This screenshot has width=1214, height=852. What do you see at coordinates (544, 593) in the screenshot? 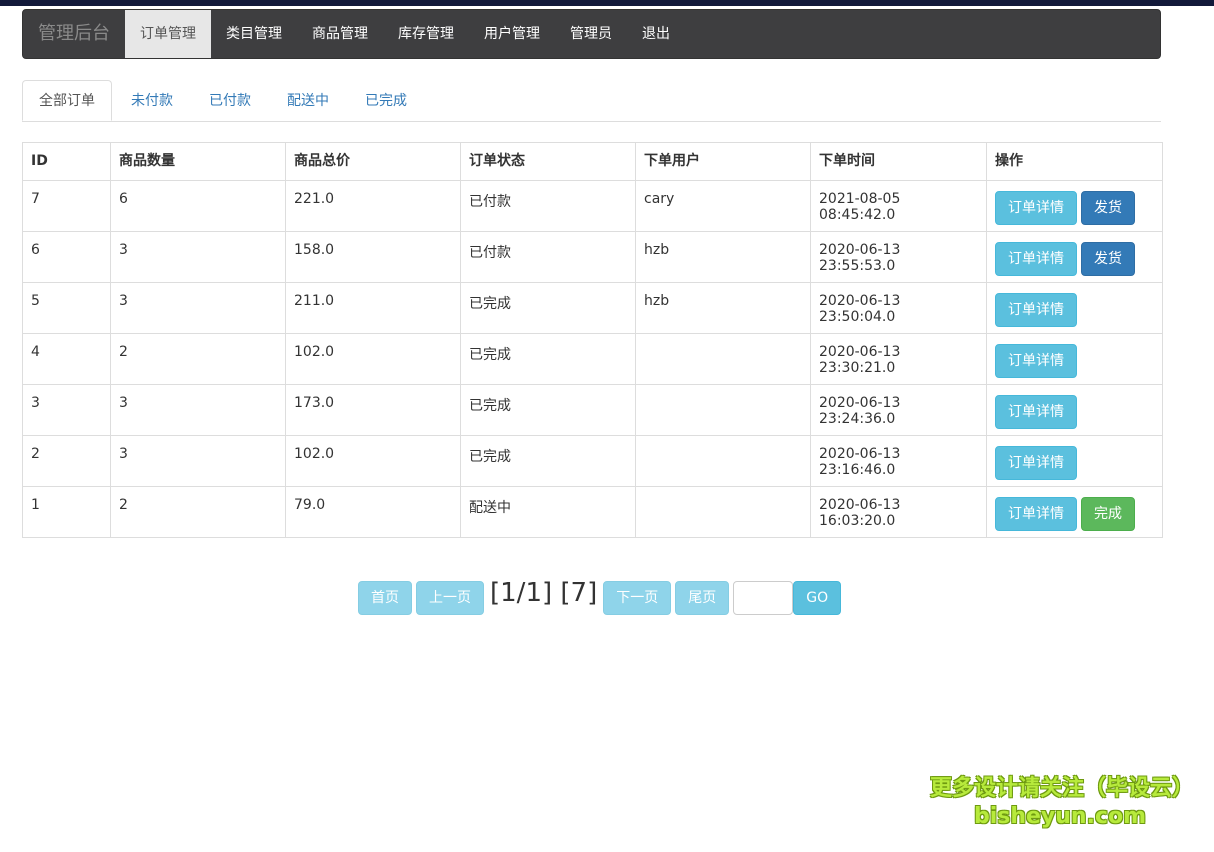
I see `page-info: [1/1] [7]` at bounding box center [544, 593].